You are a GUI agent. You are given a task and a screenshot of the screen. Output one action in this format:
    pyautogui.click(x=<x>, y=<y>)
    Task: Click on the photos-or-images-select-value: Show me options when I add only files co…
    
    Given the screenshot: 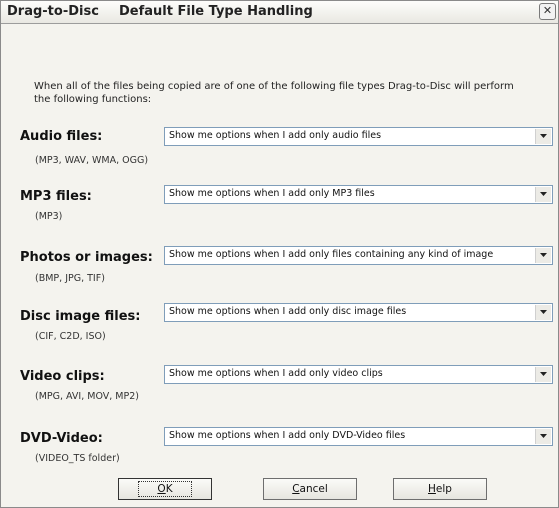 What is the action you would take?
    pyautogui.click(x=331, y=254)
    